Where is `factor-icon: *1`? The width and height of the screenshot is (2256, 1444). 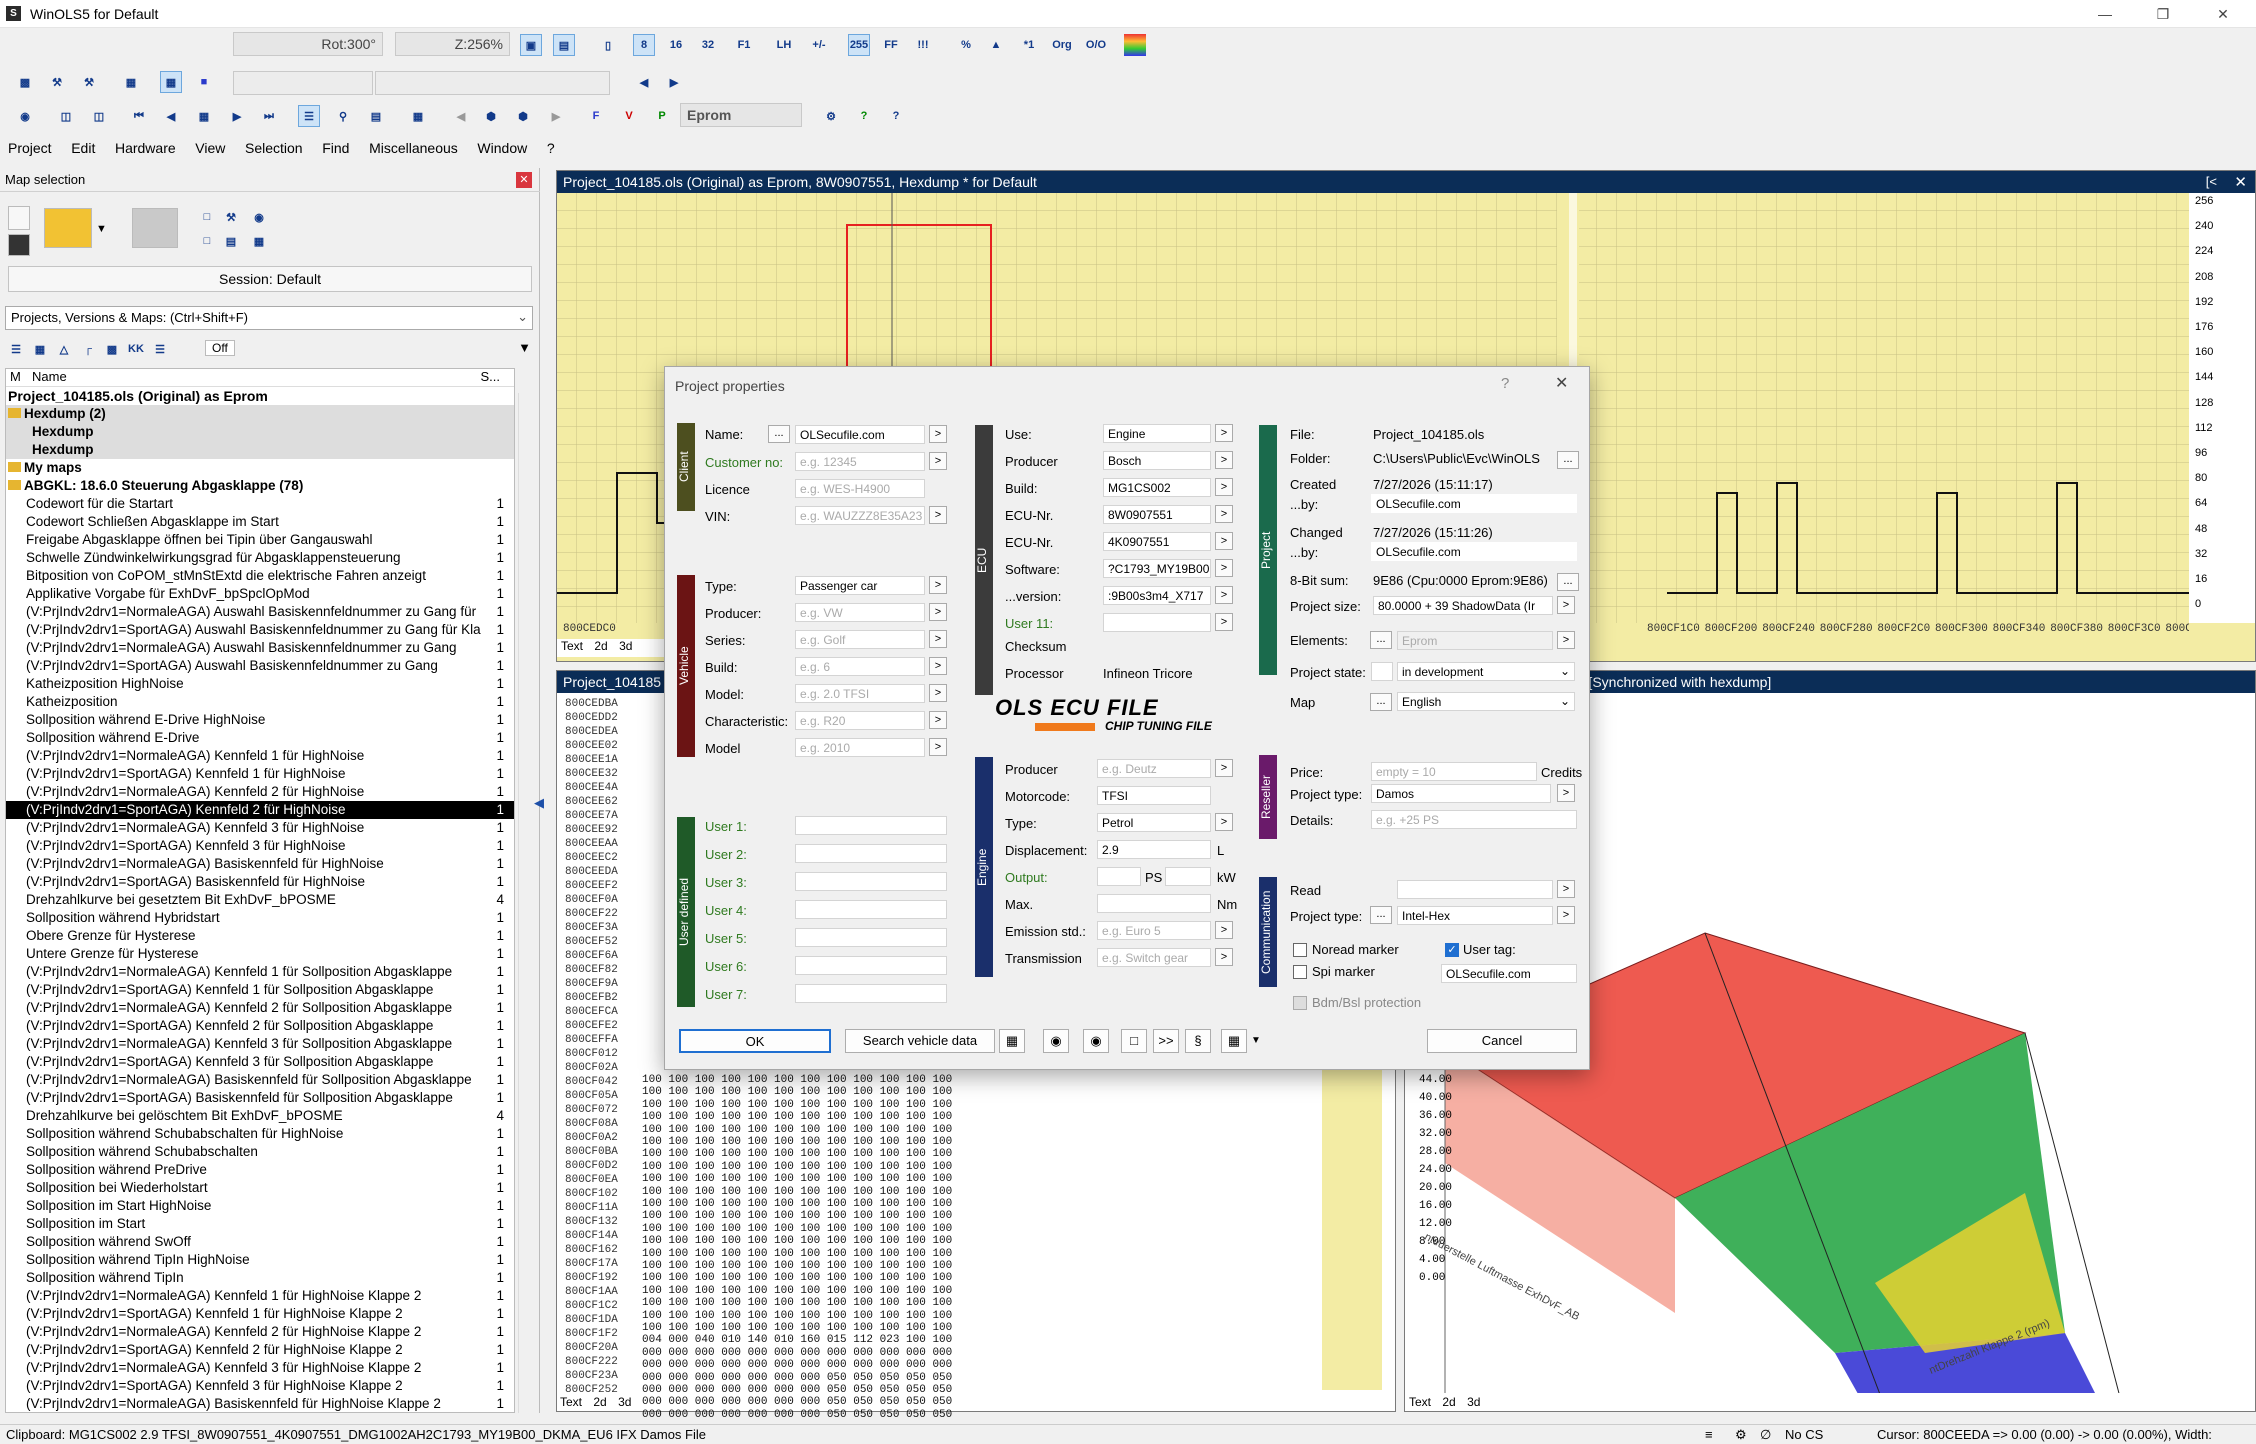
factor-icon: *1 is located at coordinates (1029, 45).